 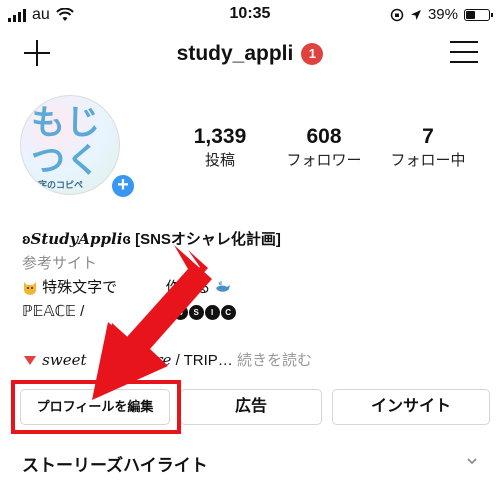 What do you see at coordinates (415, 14) in the screenshot?
I see `location-icon` at bounding box center [415, 14].